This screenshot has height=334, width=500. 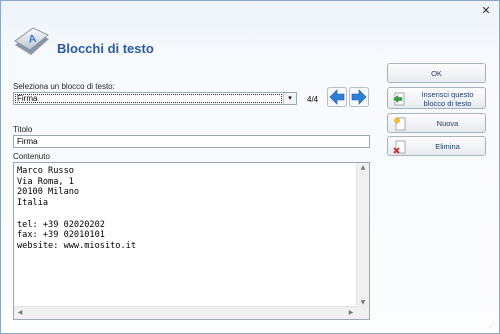 I want to click on scroll-right-icon: ▶, so click(x=351, y=312).